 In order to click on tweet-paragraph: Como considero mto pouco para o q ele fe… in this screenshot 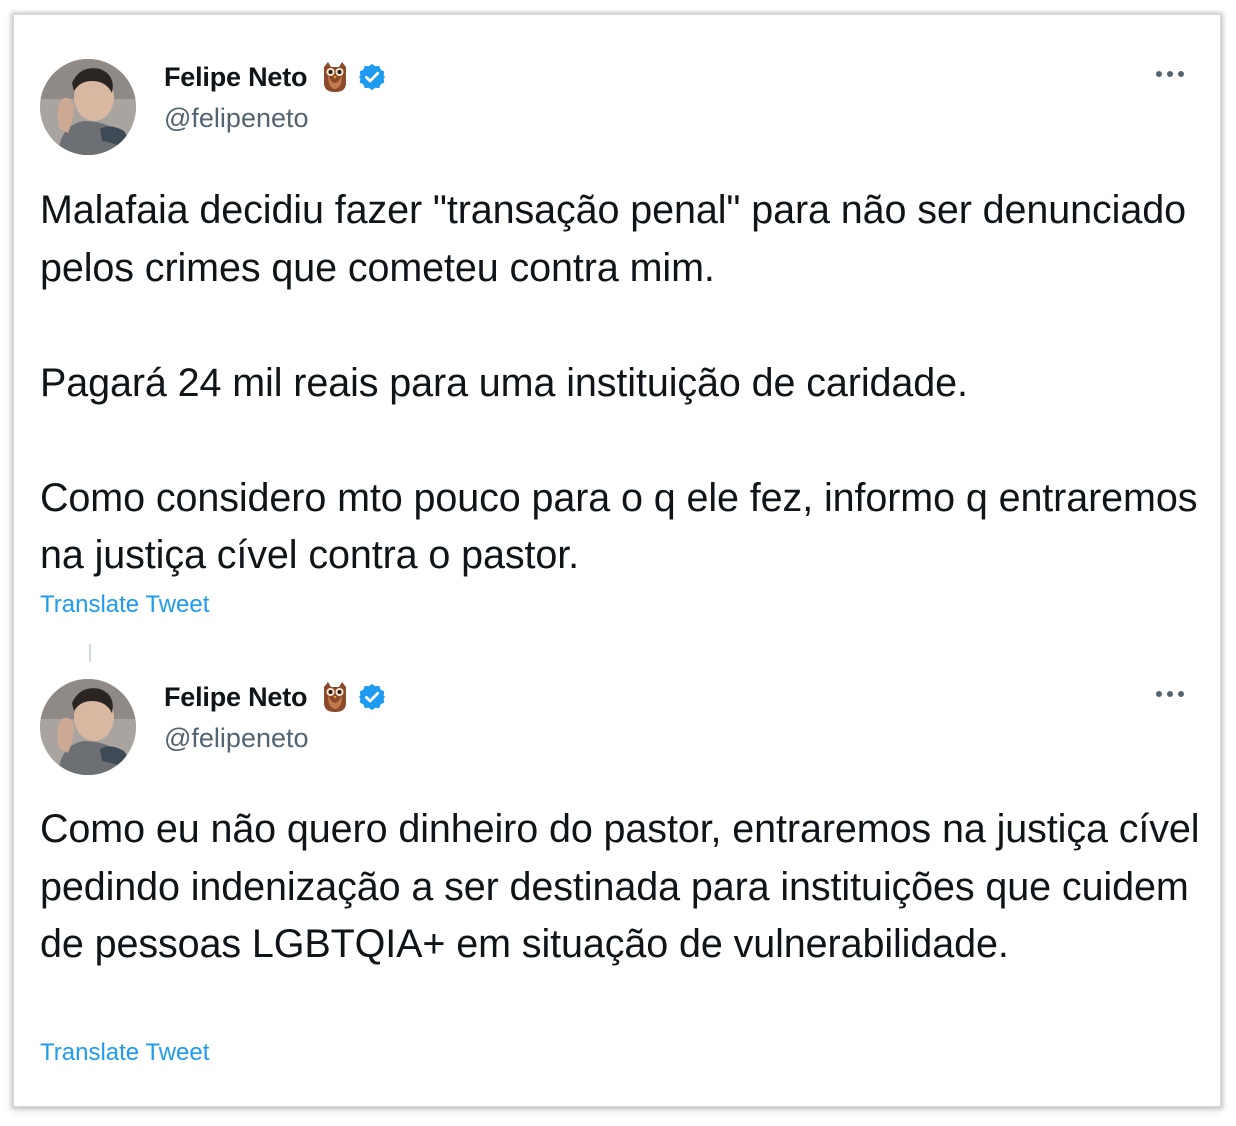, I will do `click(619, 526)`.